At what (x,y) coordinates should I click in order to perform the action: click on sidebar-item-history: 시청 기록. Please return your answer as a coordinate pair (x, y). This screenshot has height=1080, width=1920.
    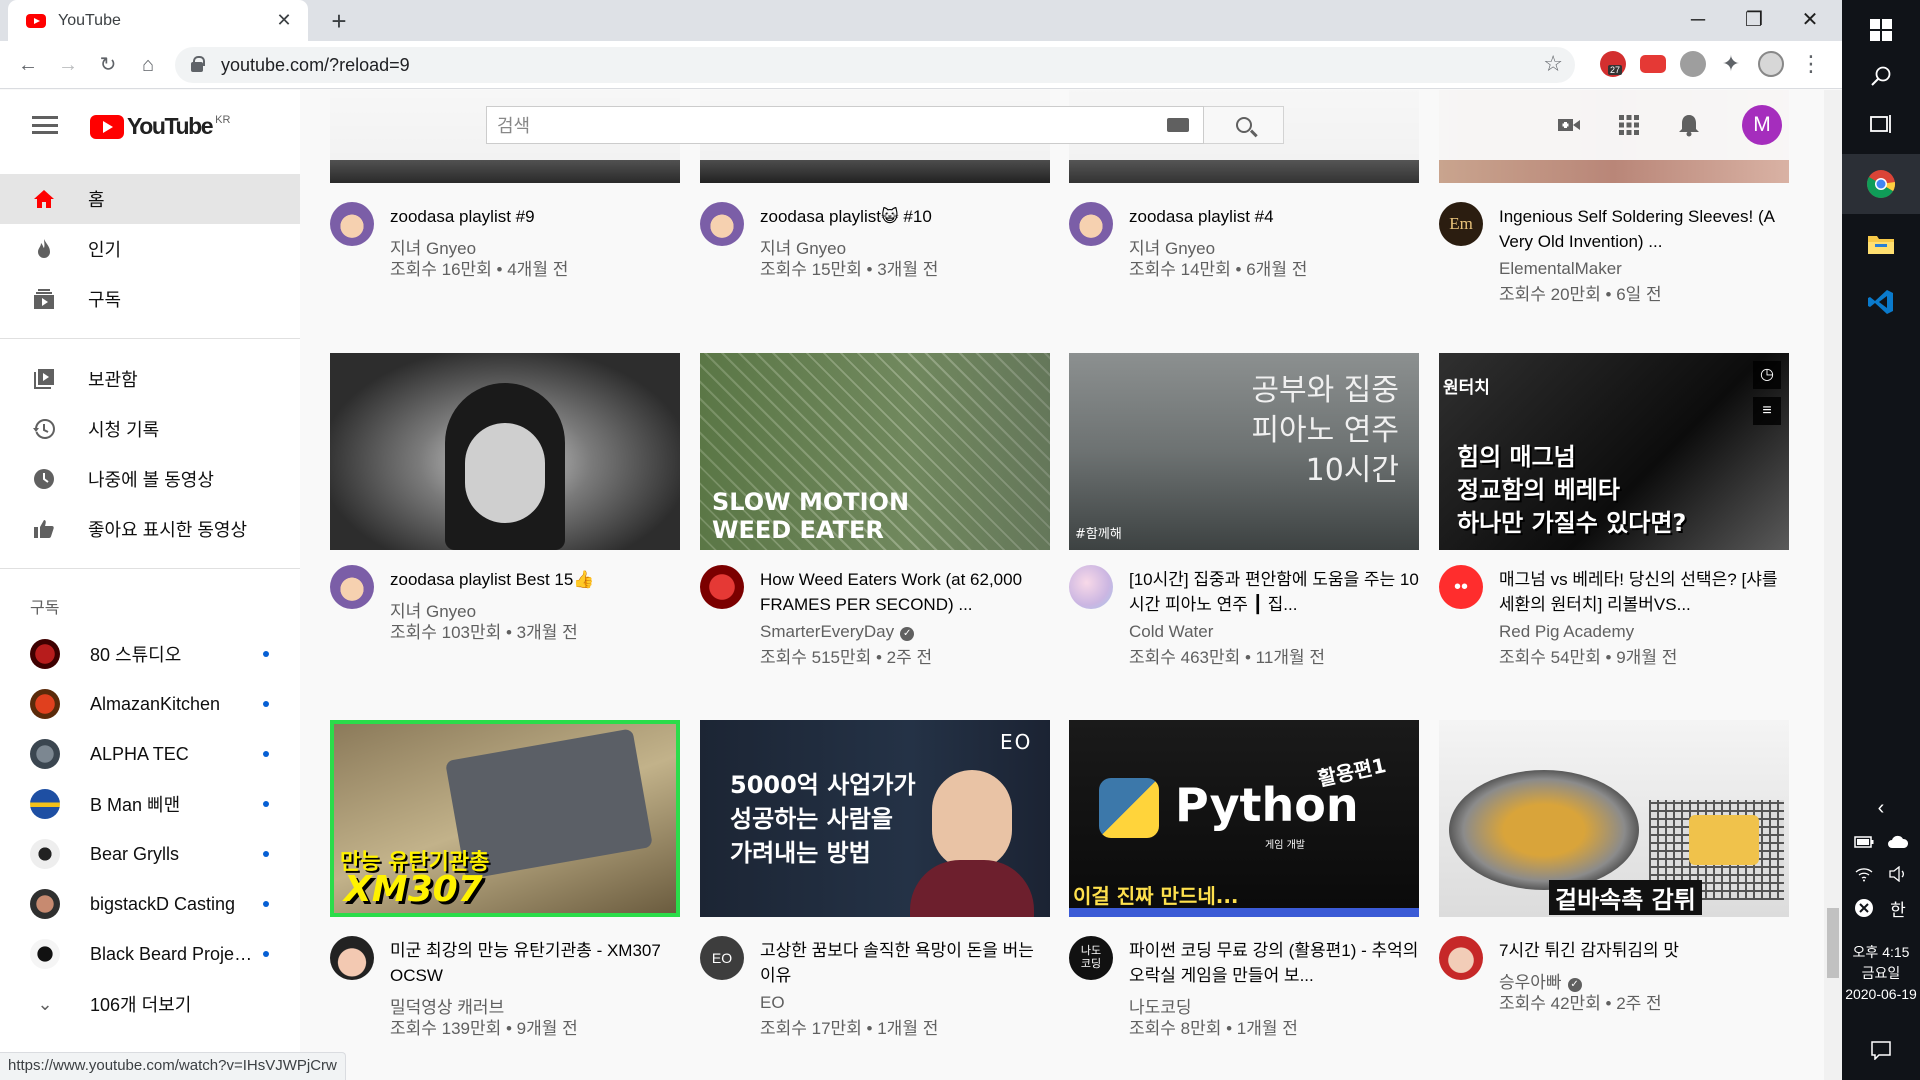
    Looking at the image, I should click on (150, 429).